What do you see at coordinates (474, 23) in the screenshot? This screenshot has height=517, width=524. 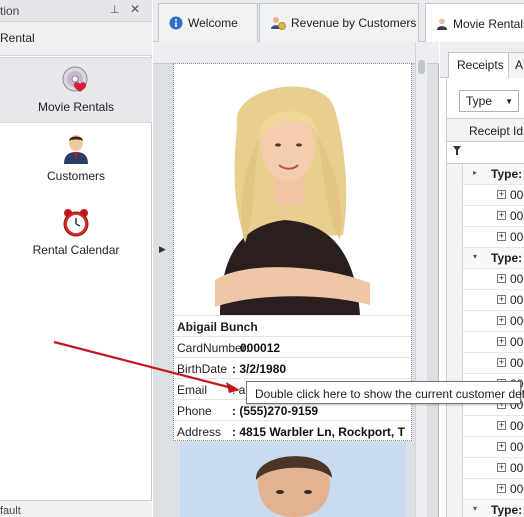 I see `tab-movie-rentals: Movie Rentals` at bounding box center [474, 23].